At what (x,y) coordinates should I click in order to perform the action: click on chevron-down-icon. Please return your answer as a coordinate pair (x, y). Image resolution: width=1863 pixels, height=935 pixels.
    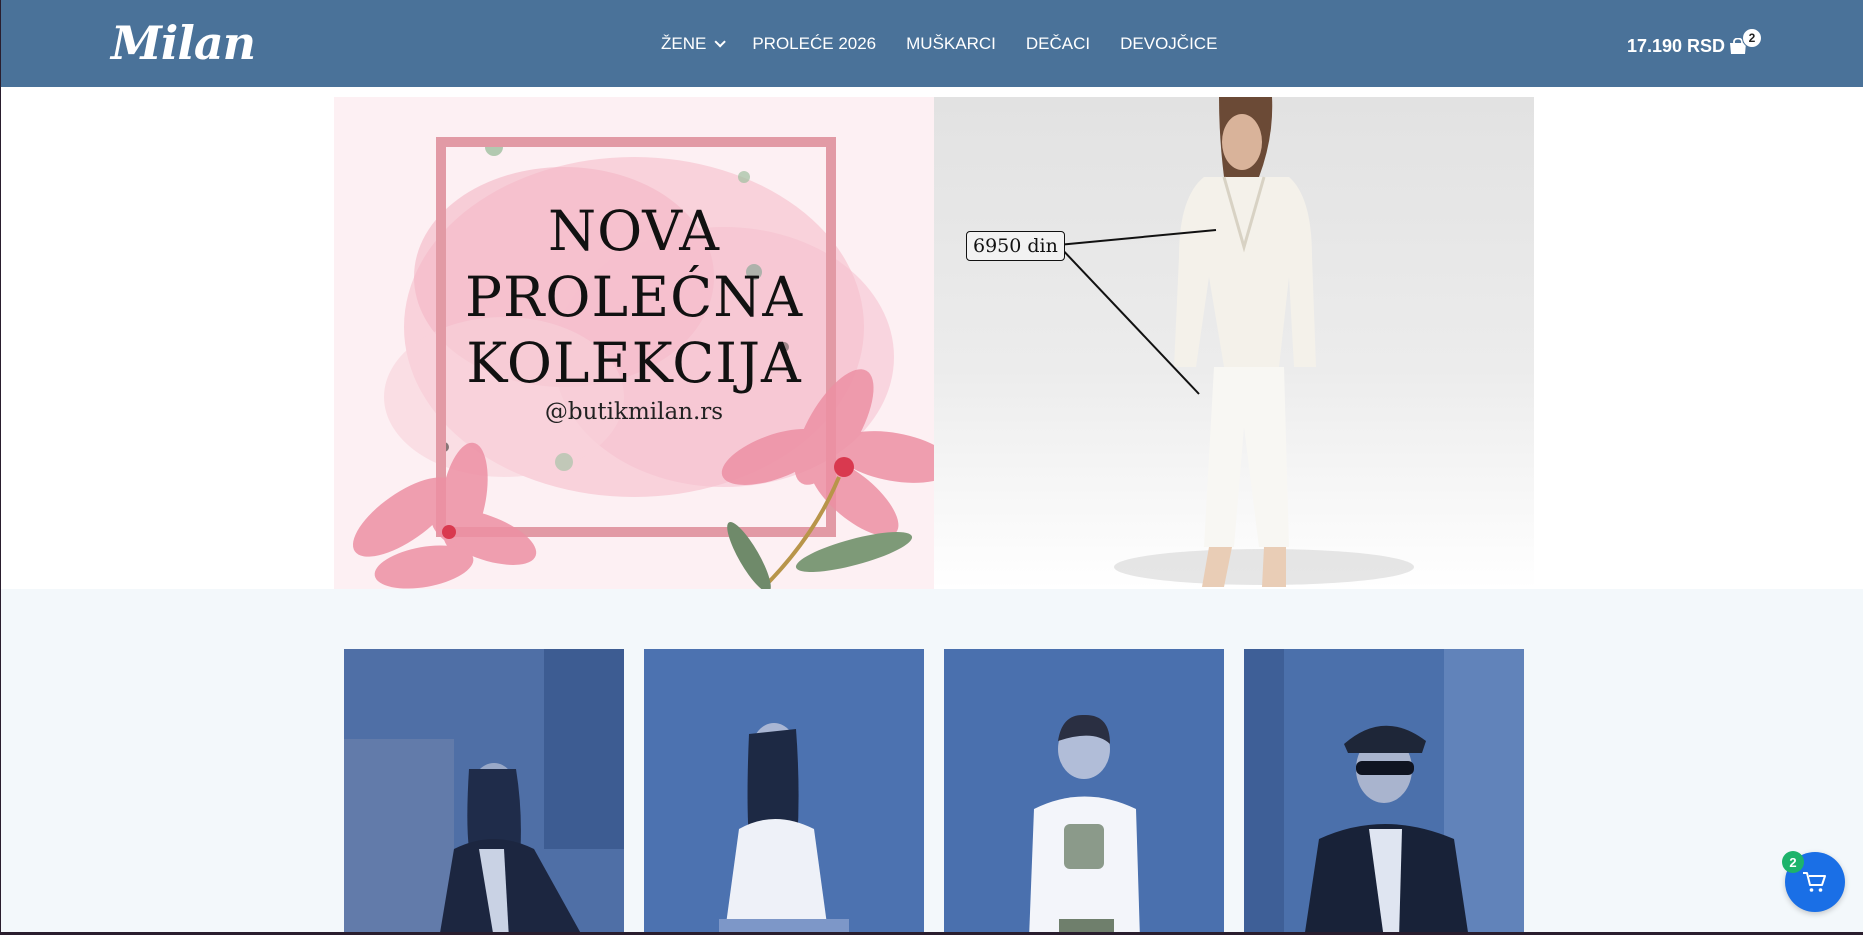
    Looking at the image, I should click on (720, 41).